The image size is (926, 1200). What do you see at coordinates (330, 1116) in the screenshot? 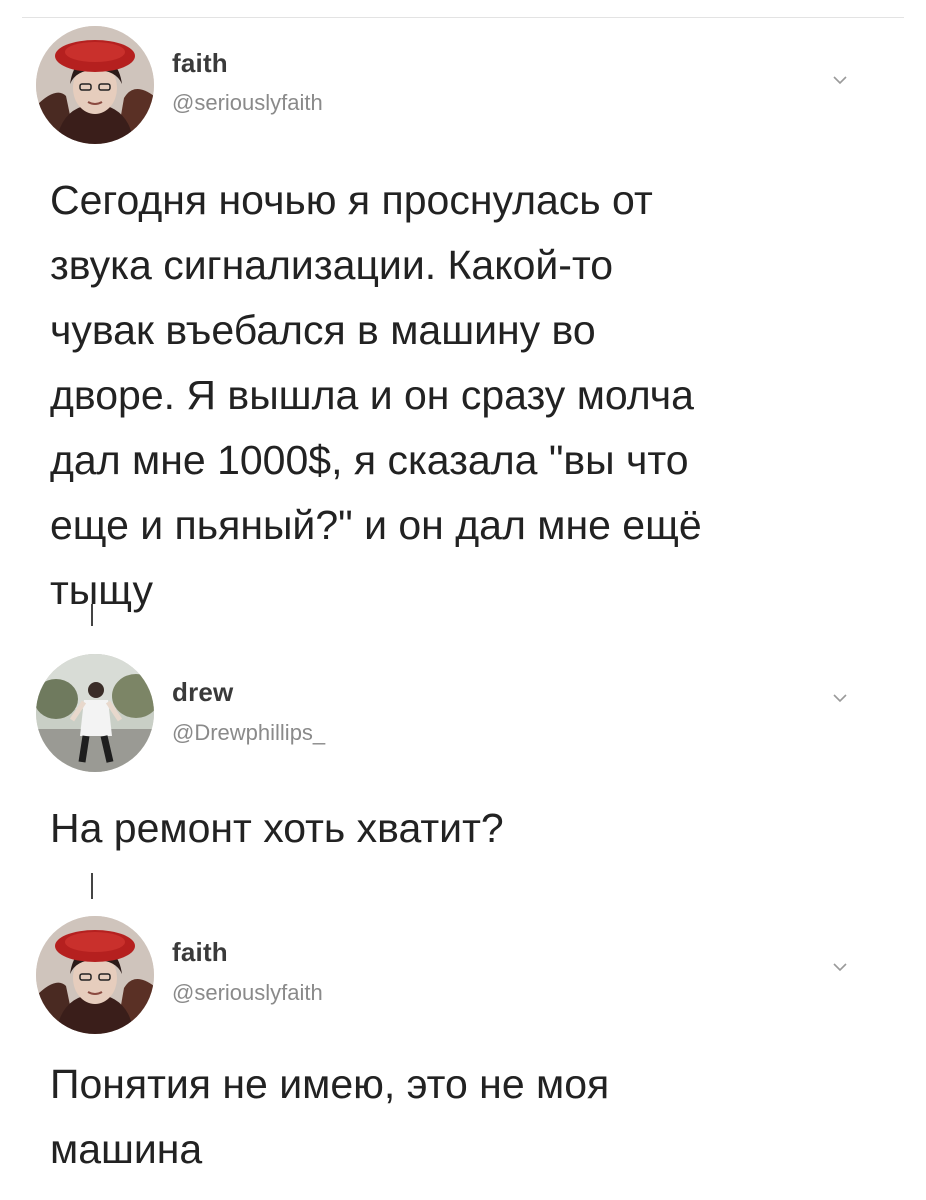
I see `tweet-text: Понятия не имею, это не моя машина` at bounding box center [330, 1116].